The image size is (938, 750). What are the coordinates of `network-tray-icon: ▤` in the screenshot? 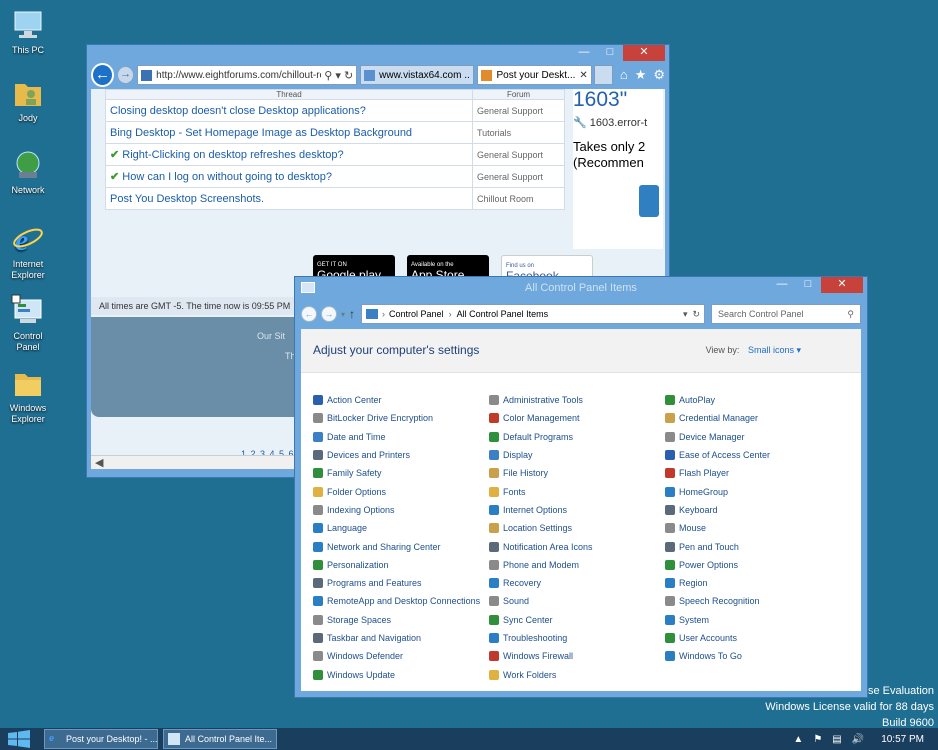 It's located at (836, 739).